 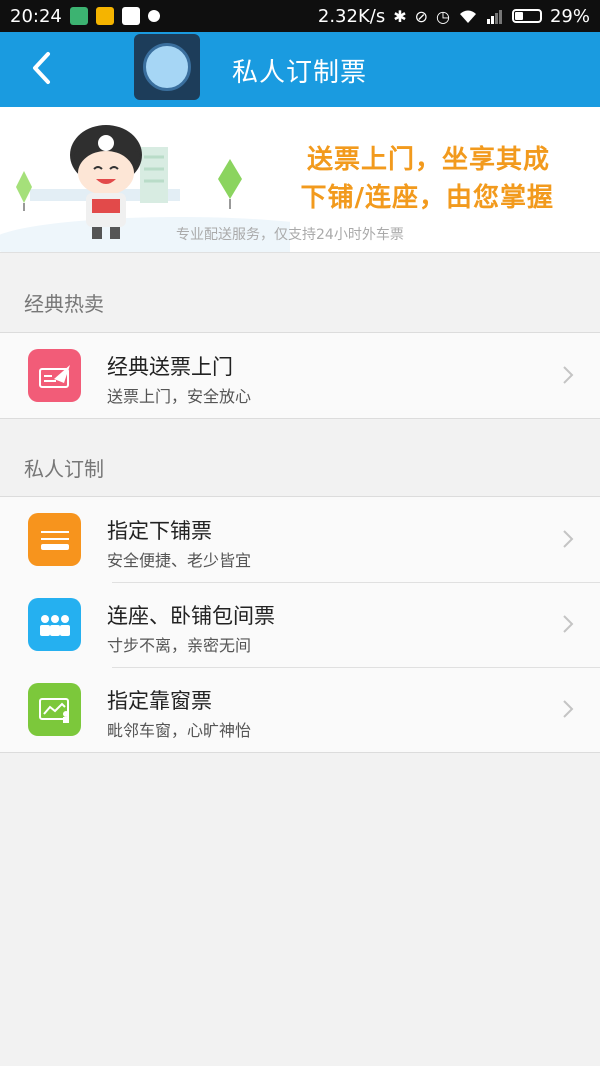 I want to click on section-header-custom: 私人订制, so click(x=64, y=469).